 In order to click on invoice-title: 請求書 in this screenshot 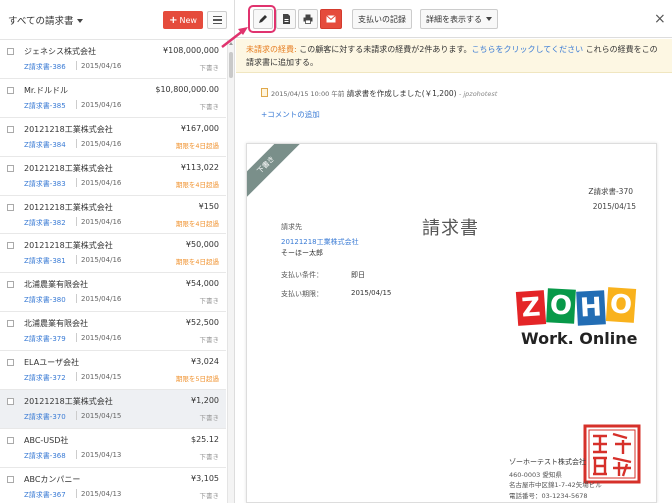, I will do `click(450, 228)`.